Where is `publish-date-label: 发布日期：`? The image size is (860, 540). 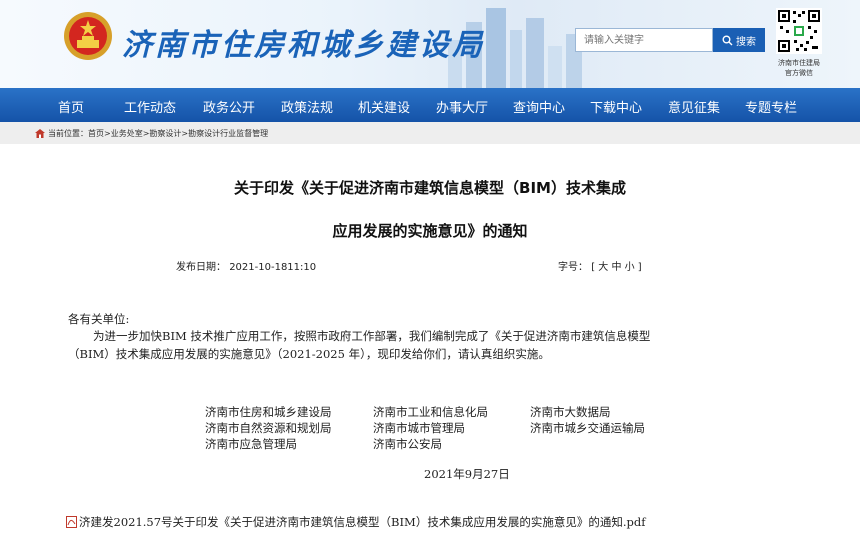
publish-date-label: 发布日期： is located at coordinates (201, 267).